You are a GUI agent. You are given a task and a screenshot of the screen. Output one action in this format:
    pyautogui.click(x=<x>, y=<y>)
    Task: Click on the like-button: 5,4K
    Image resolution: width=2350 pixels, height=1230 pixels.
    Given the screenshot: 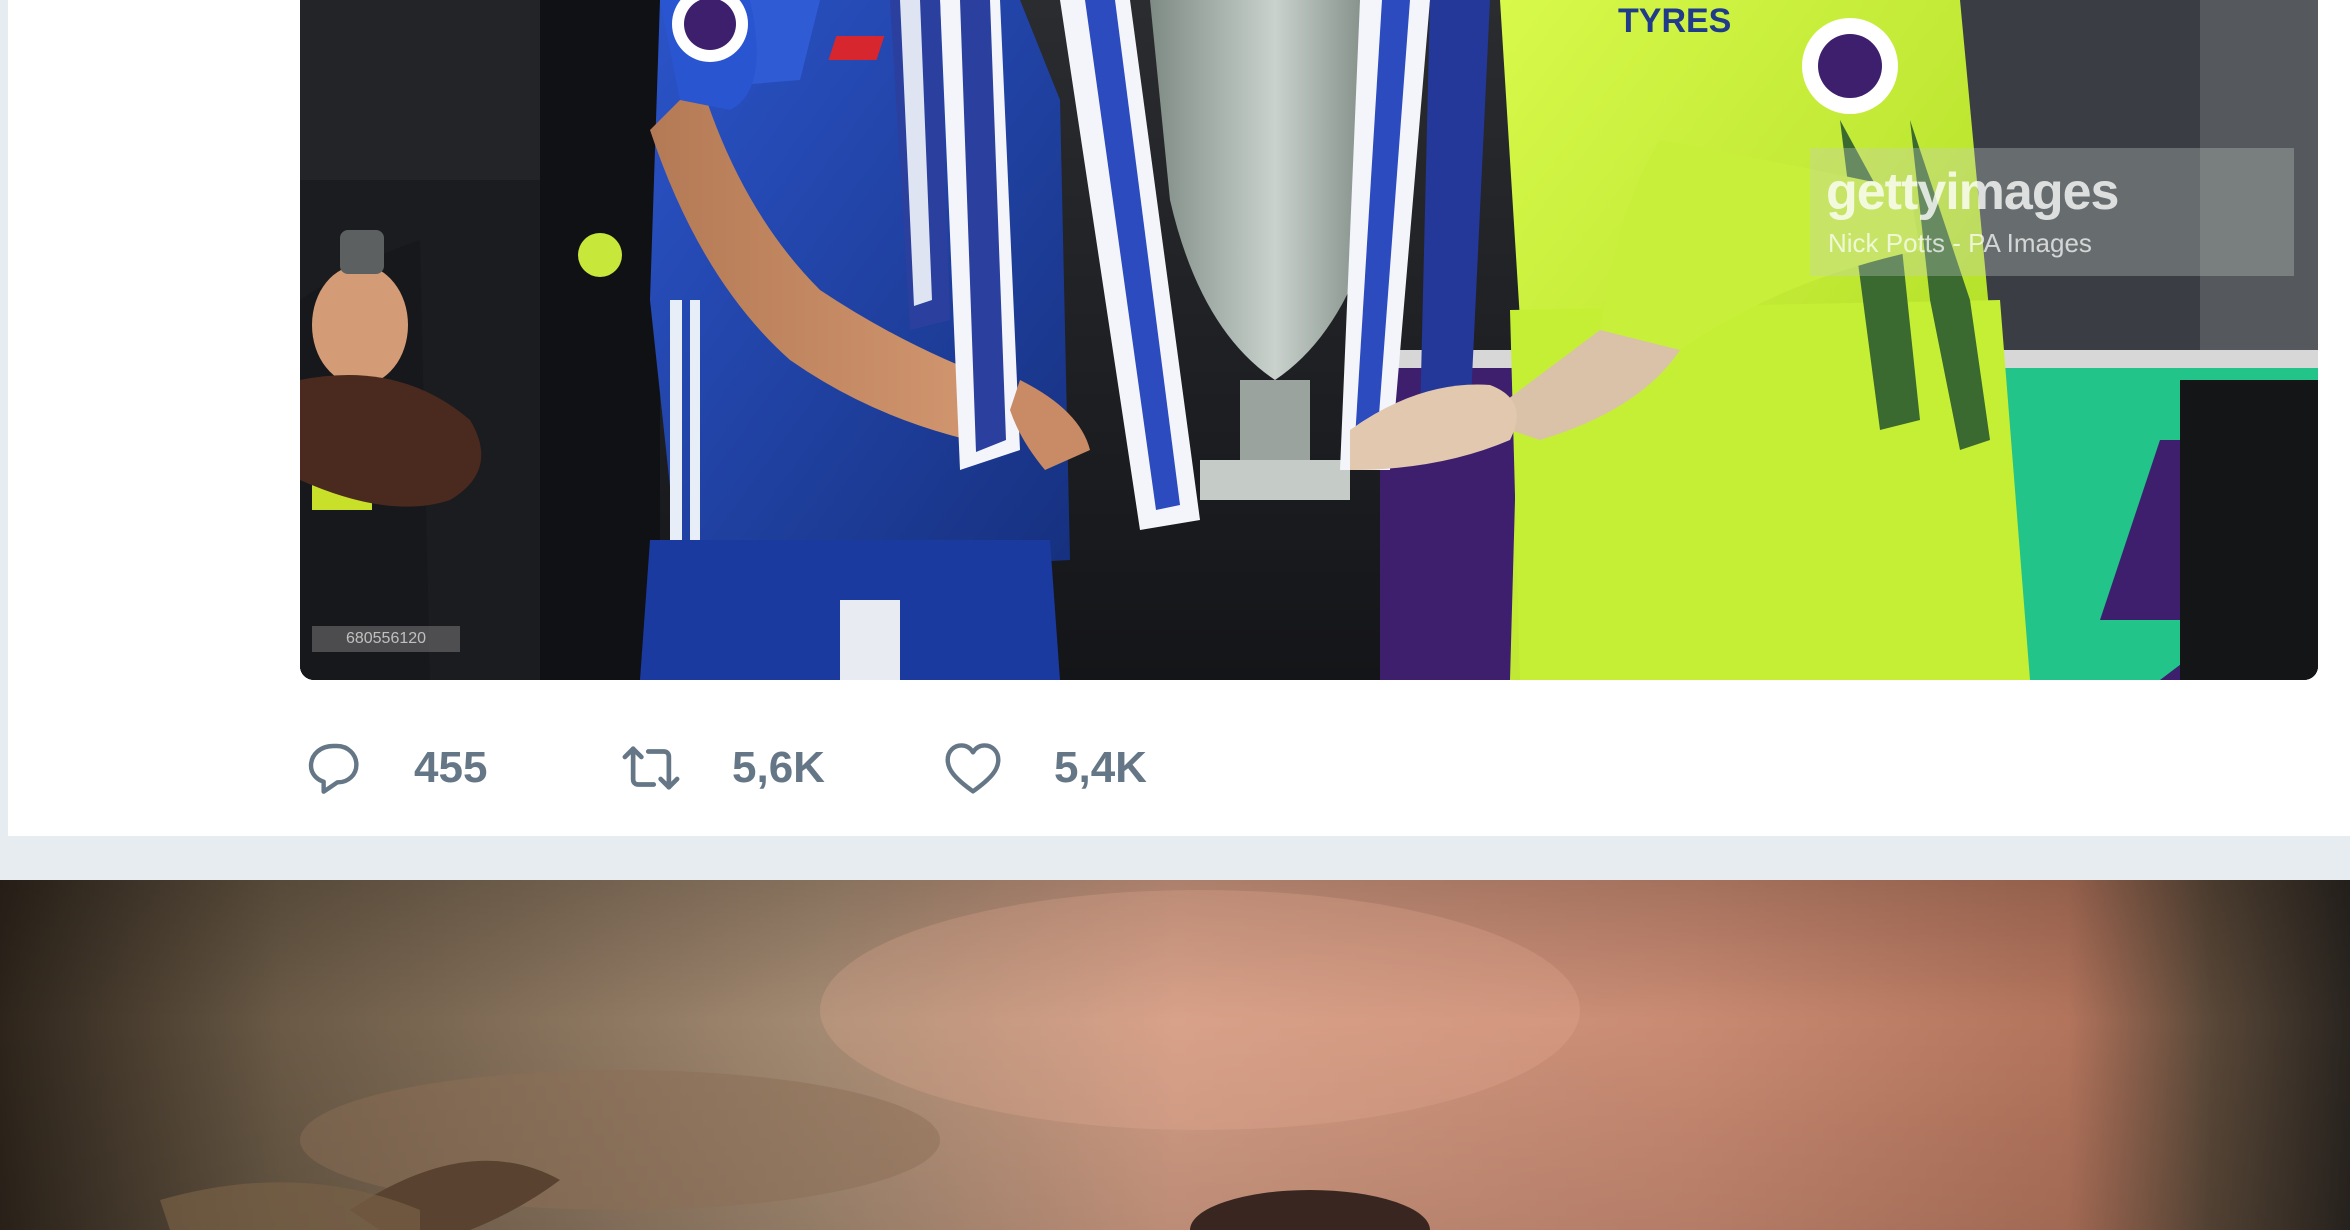 What is the action you would take?
    pyautogui.click(x=1090, y=768)
    